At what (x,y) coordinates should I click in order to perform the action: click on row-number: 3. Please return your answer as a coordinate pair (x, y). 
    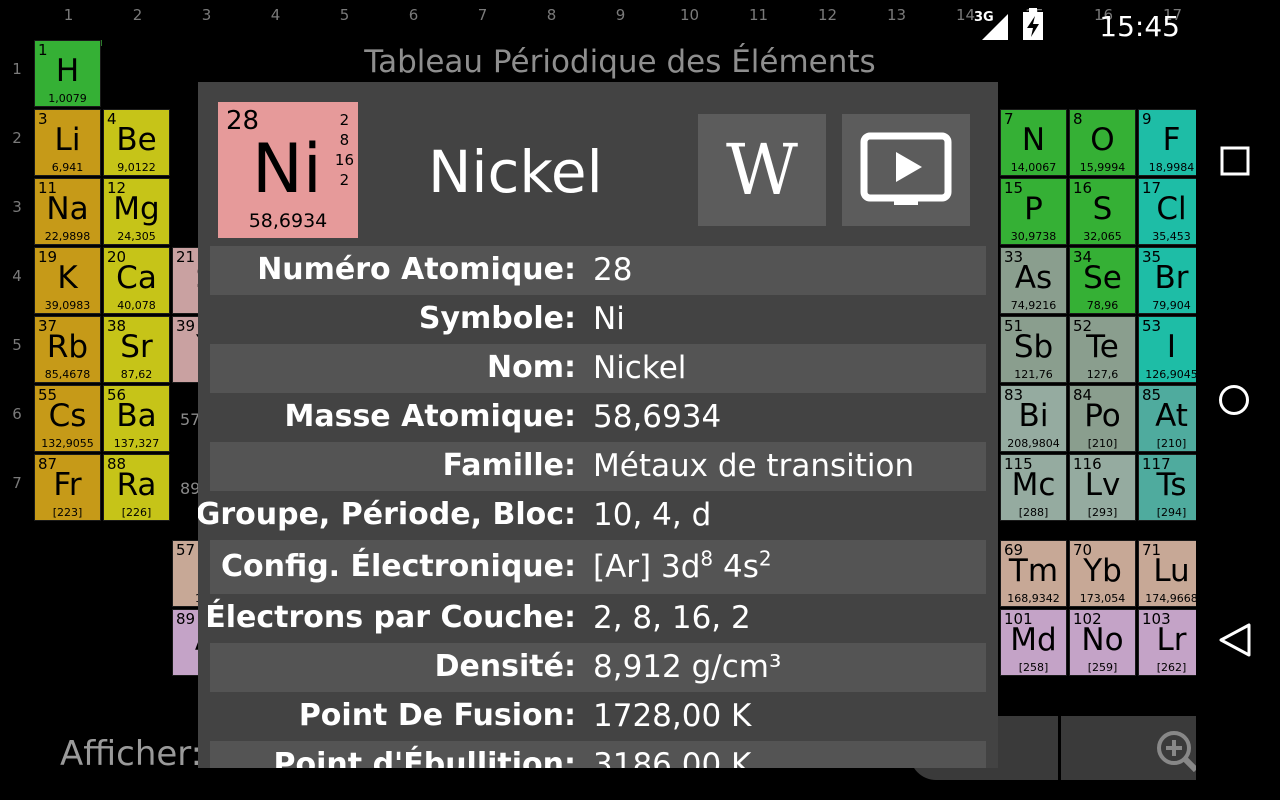
    Looking at the image, I should click on (17, 207).